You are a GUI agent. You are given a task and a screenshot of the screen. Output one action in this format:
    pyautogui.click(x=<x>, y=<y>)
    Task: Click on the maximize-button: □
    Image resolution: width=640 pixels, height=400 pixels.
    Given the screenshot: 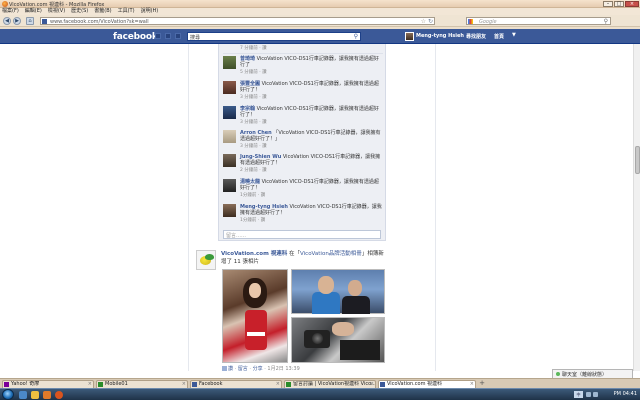 What is the action you would take?
    pyautogui.click(x=619, y=4)
    